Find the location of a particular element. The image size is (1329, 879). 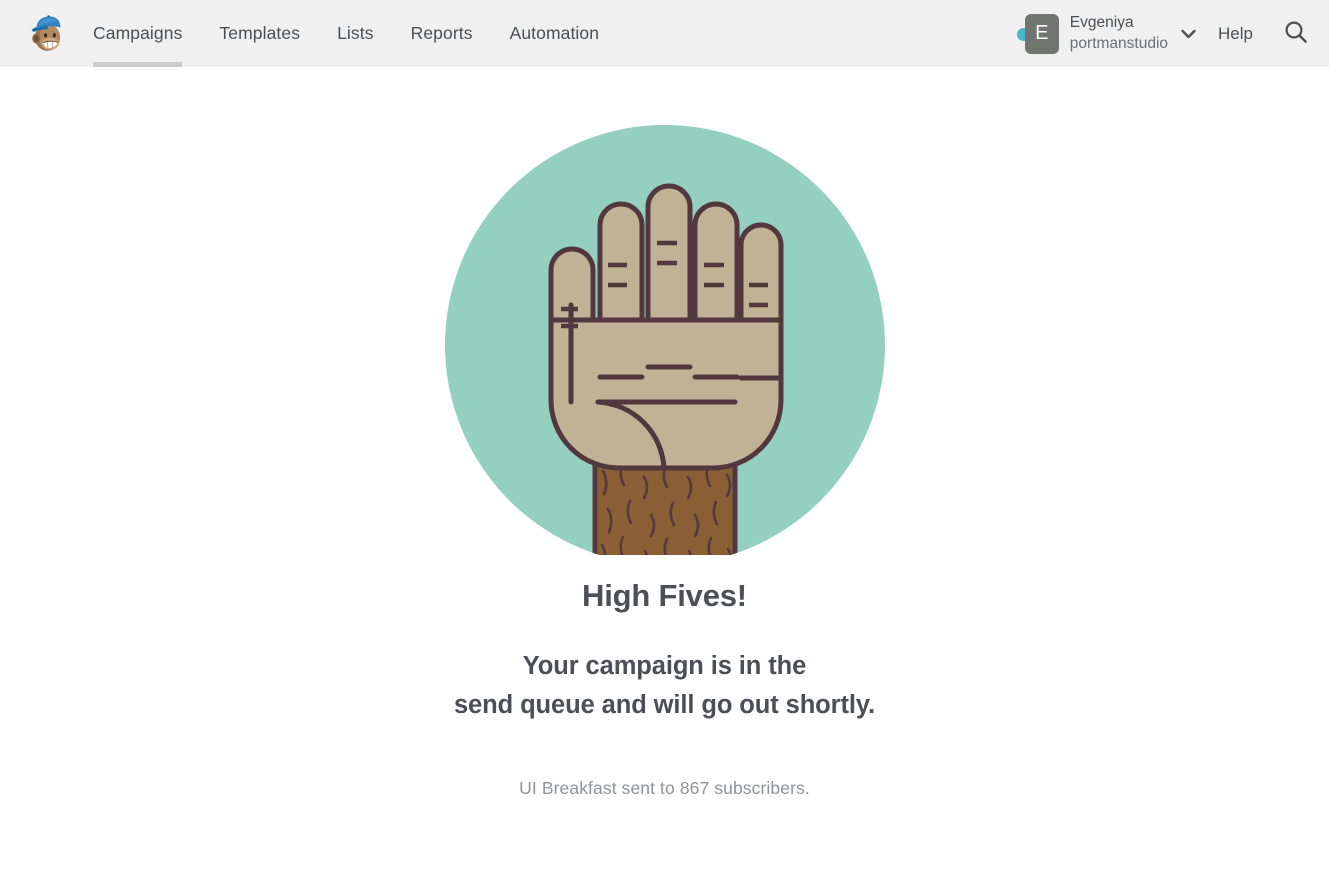

topbar-right-cluster: E Evgeniya portmanstudio Help is located at coordinates (1172, 33).